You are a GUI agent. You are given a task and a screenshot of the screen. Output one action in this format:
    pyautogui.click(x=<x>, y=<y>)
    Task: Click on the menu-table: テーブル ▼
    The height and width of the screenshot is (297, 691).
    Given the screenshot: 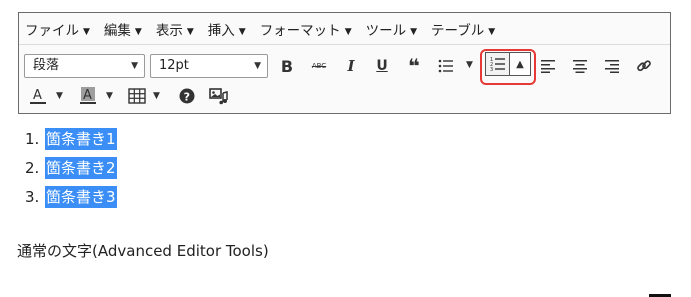 What is the action you would take?
    pyautogui.click(x=463, y=29)
    